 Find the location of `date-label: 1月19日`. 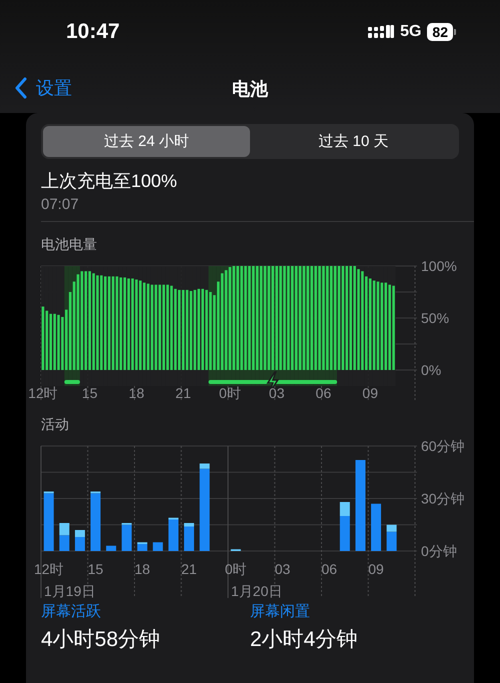

date-label: 1月19日 is located at coordinates (70, 591).